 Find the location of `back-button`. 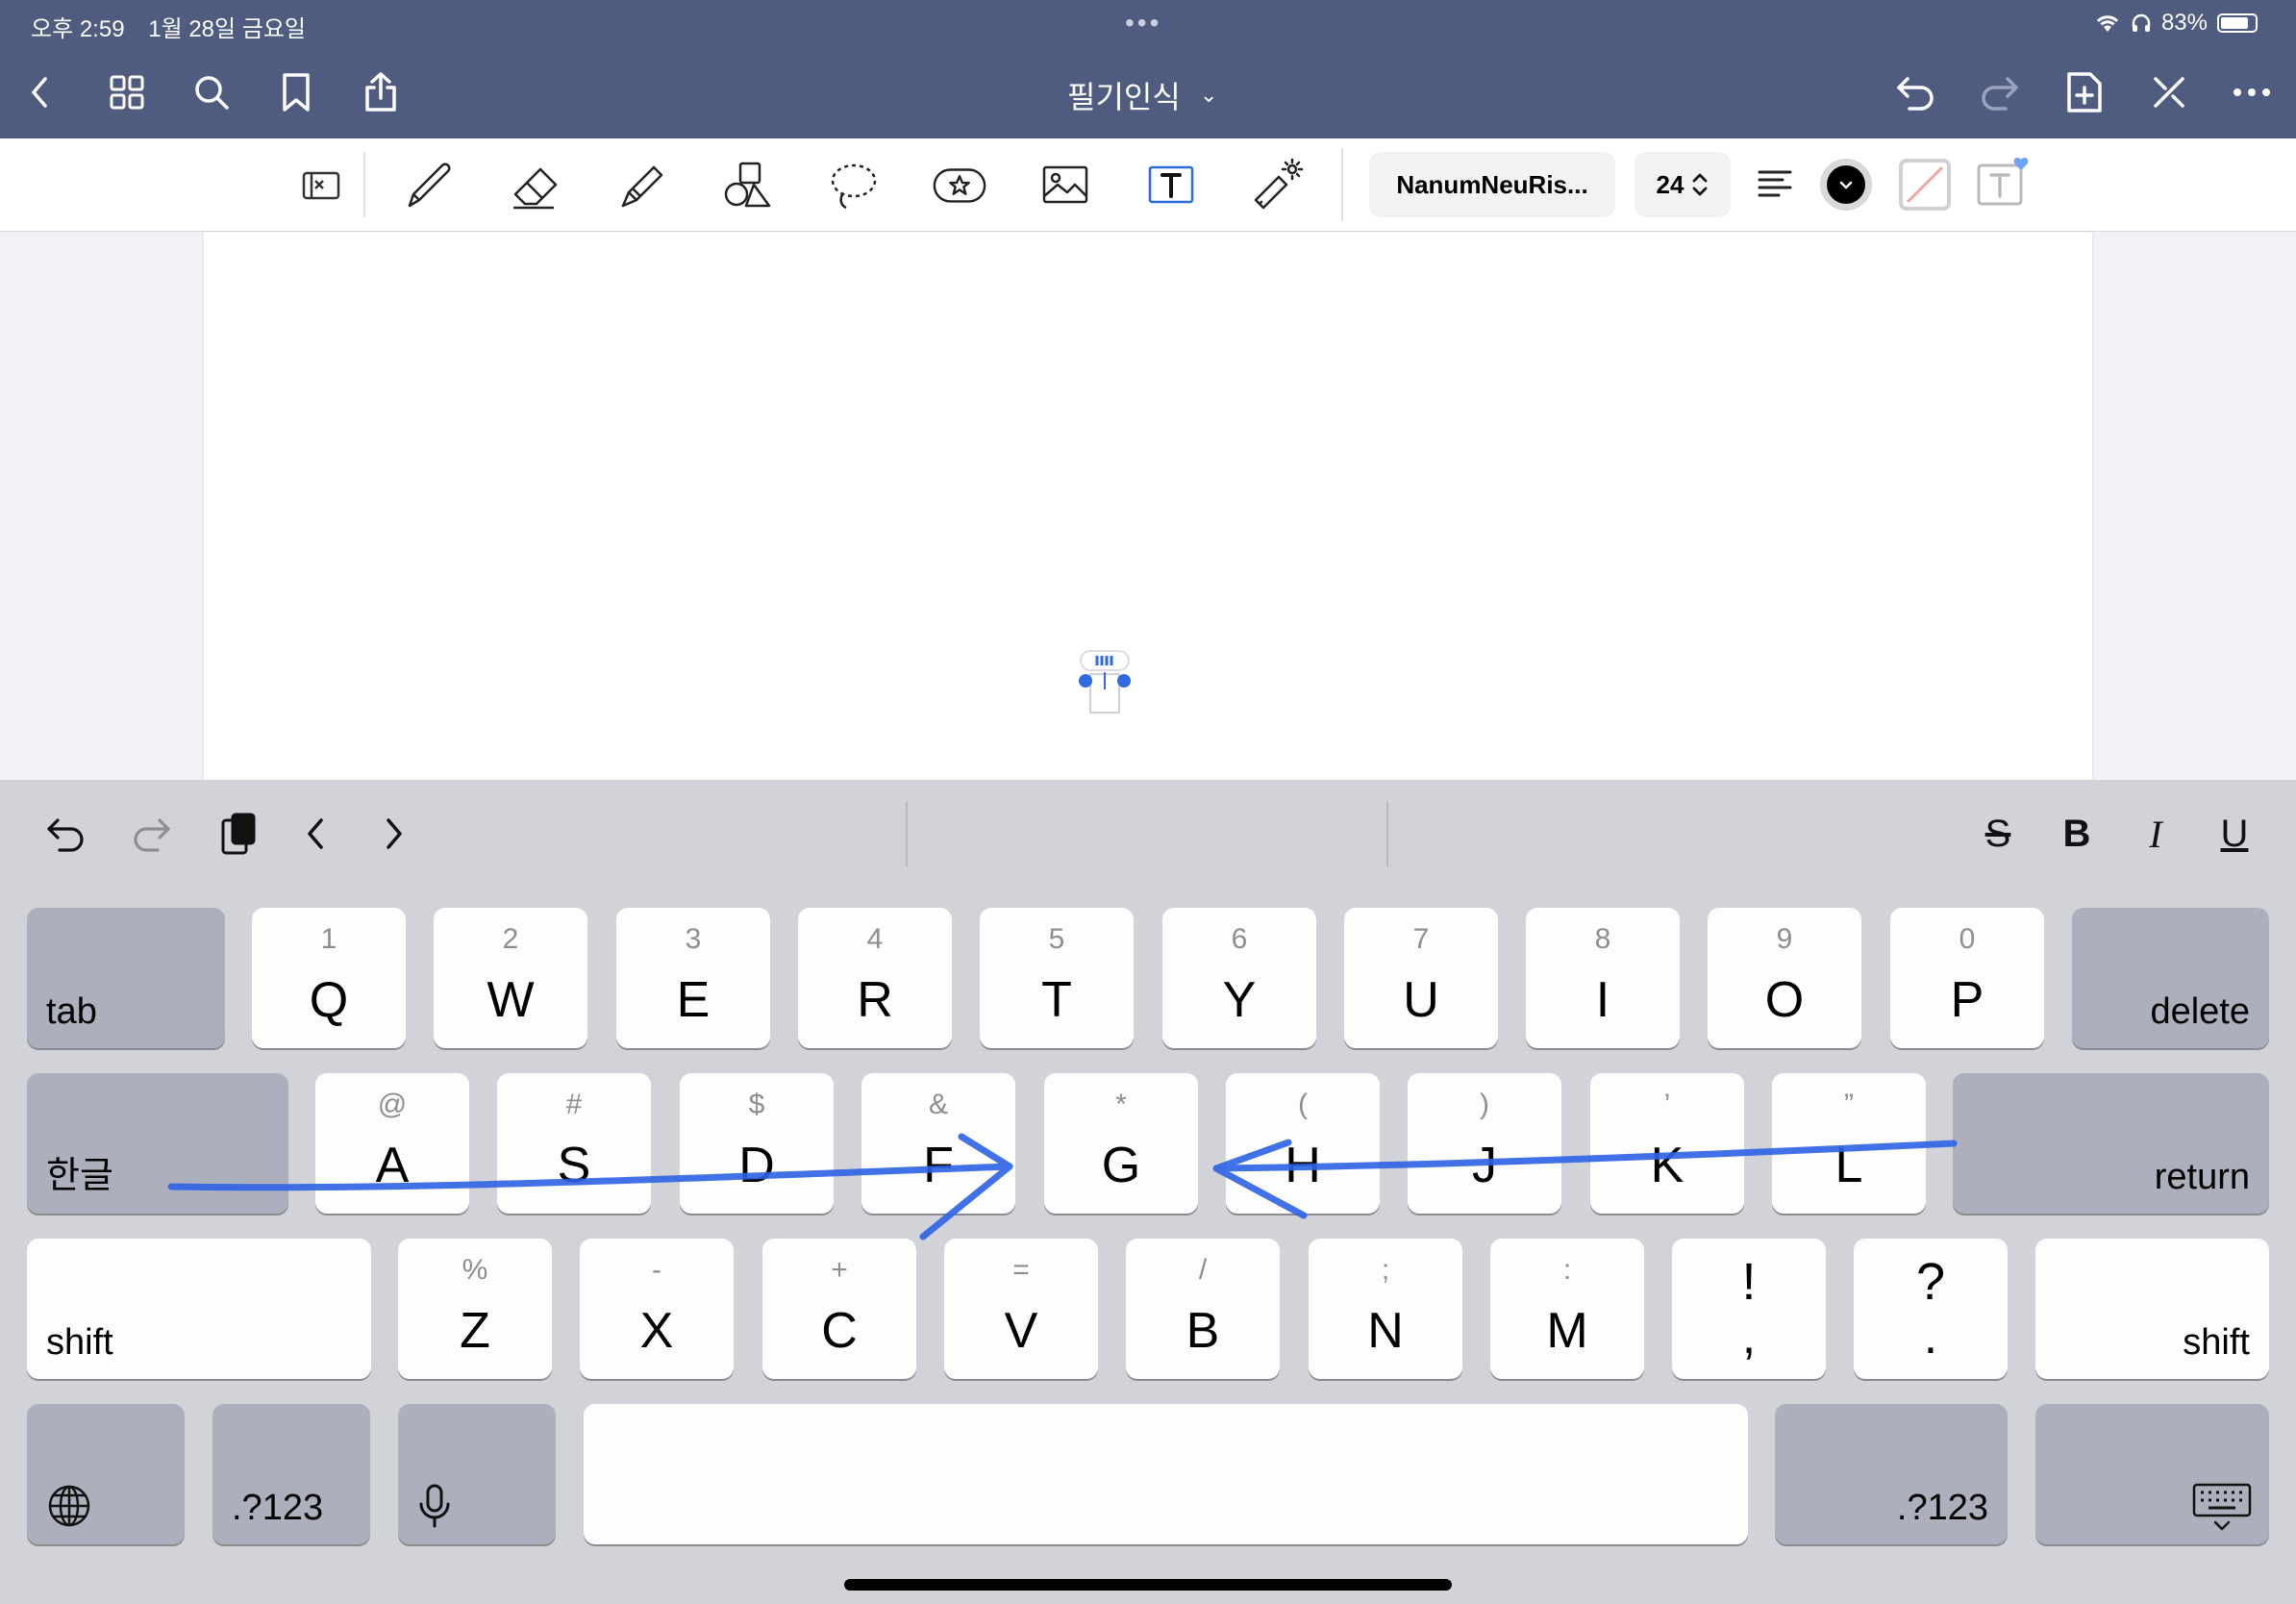

back-button is located at coordinates (40, 92).